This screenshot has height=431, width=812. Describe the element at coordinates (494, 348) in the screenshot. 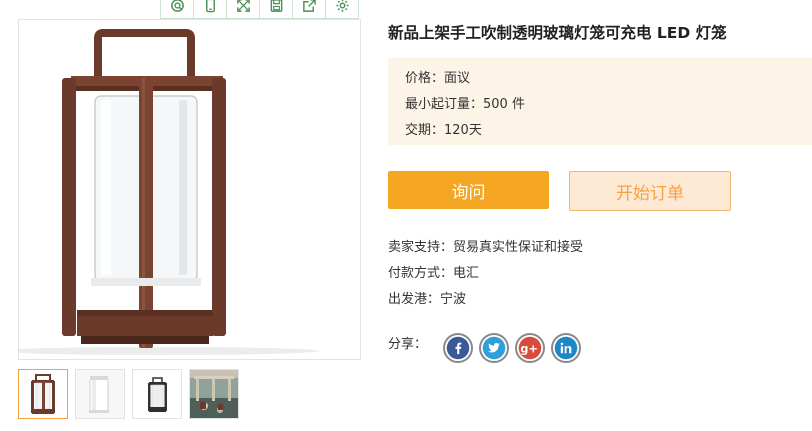

I see `twitter-icon` at that location.